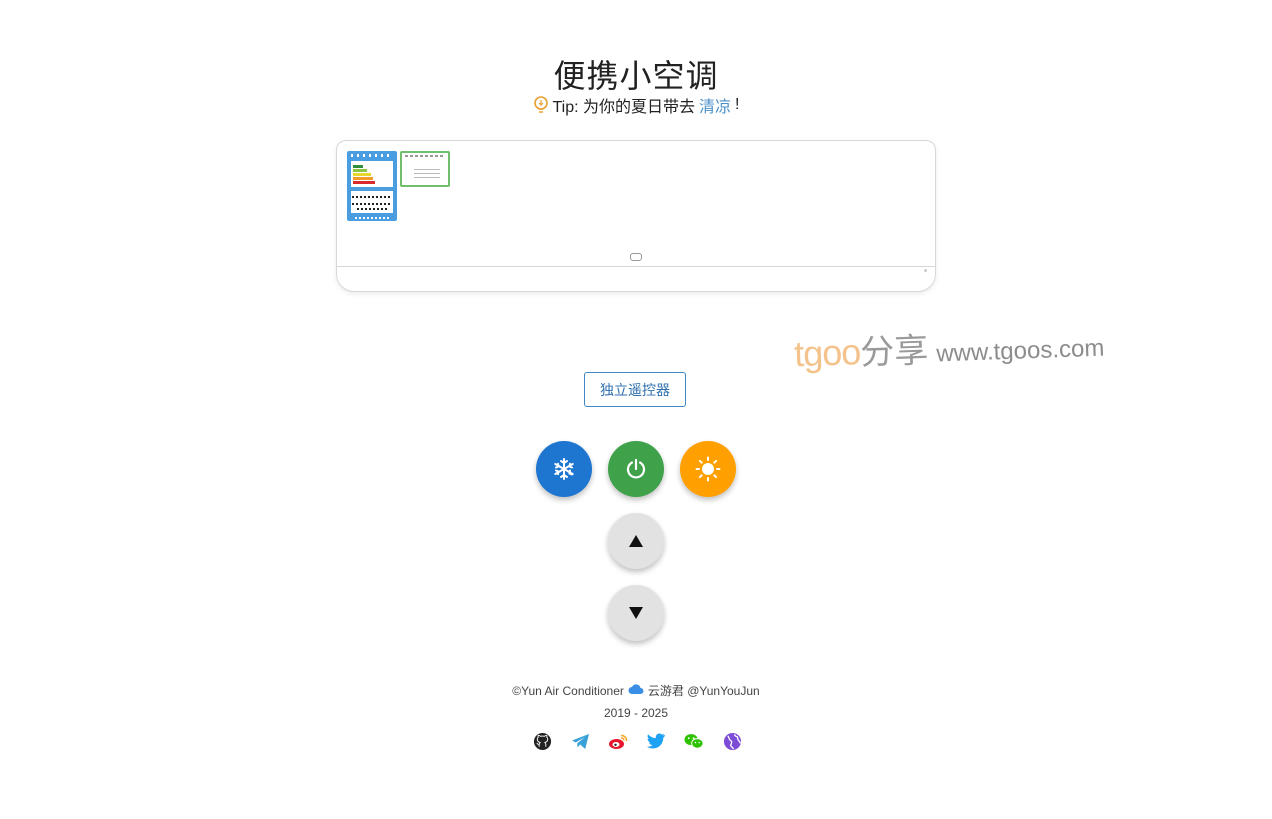  What do you see at coordinates (624, 107) in the screenshot?
I see `tip-prefix: Tip: 为你的夏日带去` at bounding box center [624, 107].